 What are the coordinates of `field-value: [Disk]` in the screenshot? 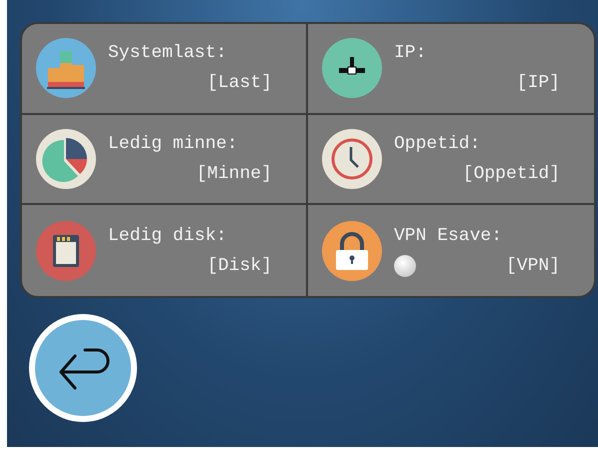 It's located at (239, 266).